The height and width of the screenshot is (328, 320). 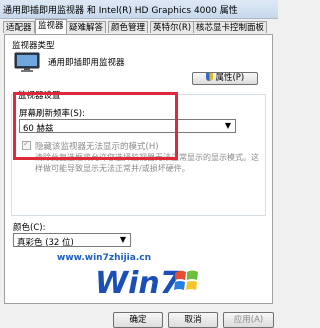 I want to click on window-title: 通用即插即用监视器 和 Intel(R) HD Graphics 4000 属性, so click(x=120, y=11).